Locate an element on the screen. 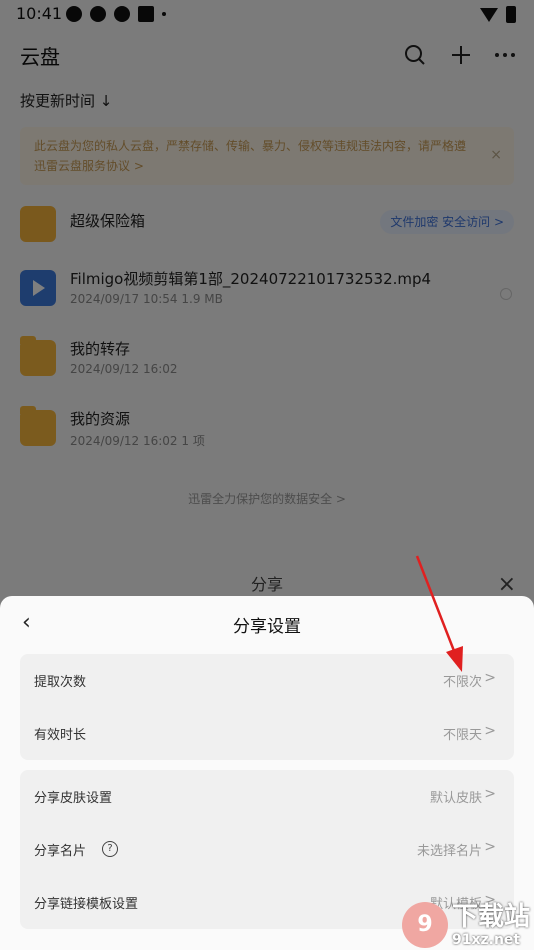 Image resolution: width=534 pixels, height=950 pixels. sheet-title: 分享设置 is located at coordinates (267, 627).